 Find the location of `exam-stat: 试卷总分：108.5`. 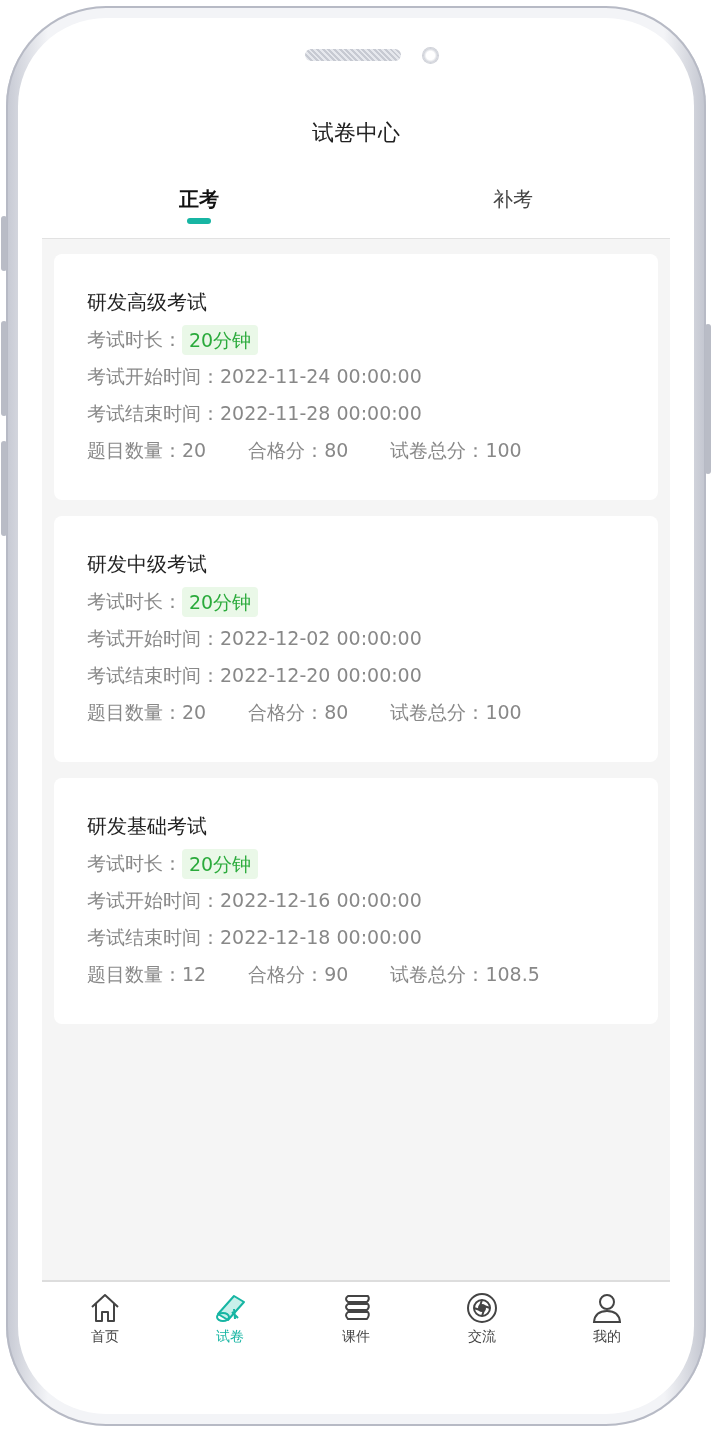

exam-stat: 试卷总分：108.5 is located at coordinates (465, 974).